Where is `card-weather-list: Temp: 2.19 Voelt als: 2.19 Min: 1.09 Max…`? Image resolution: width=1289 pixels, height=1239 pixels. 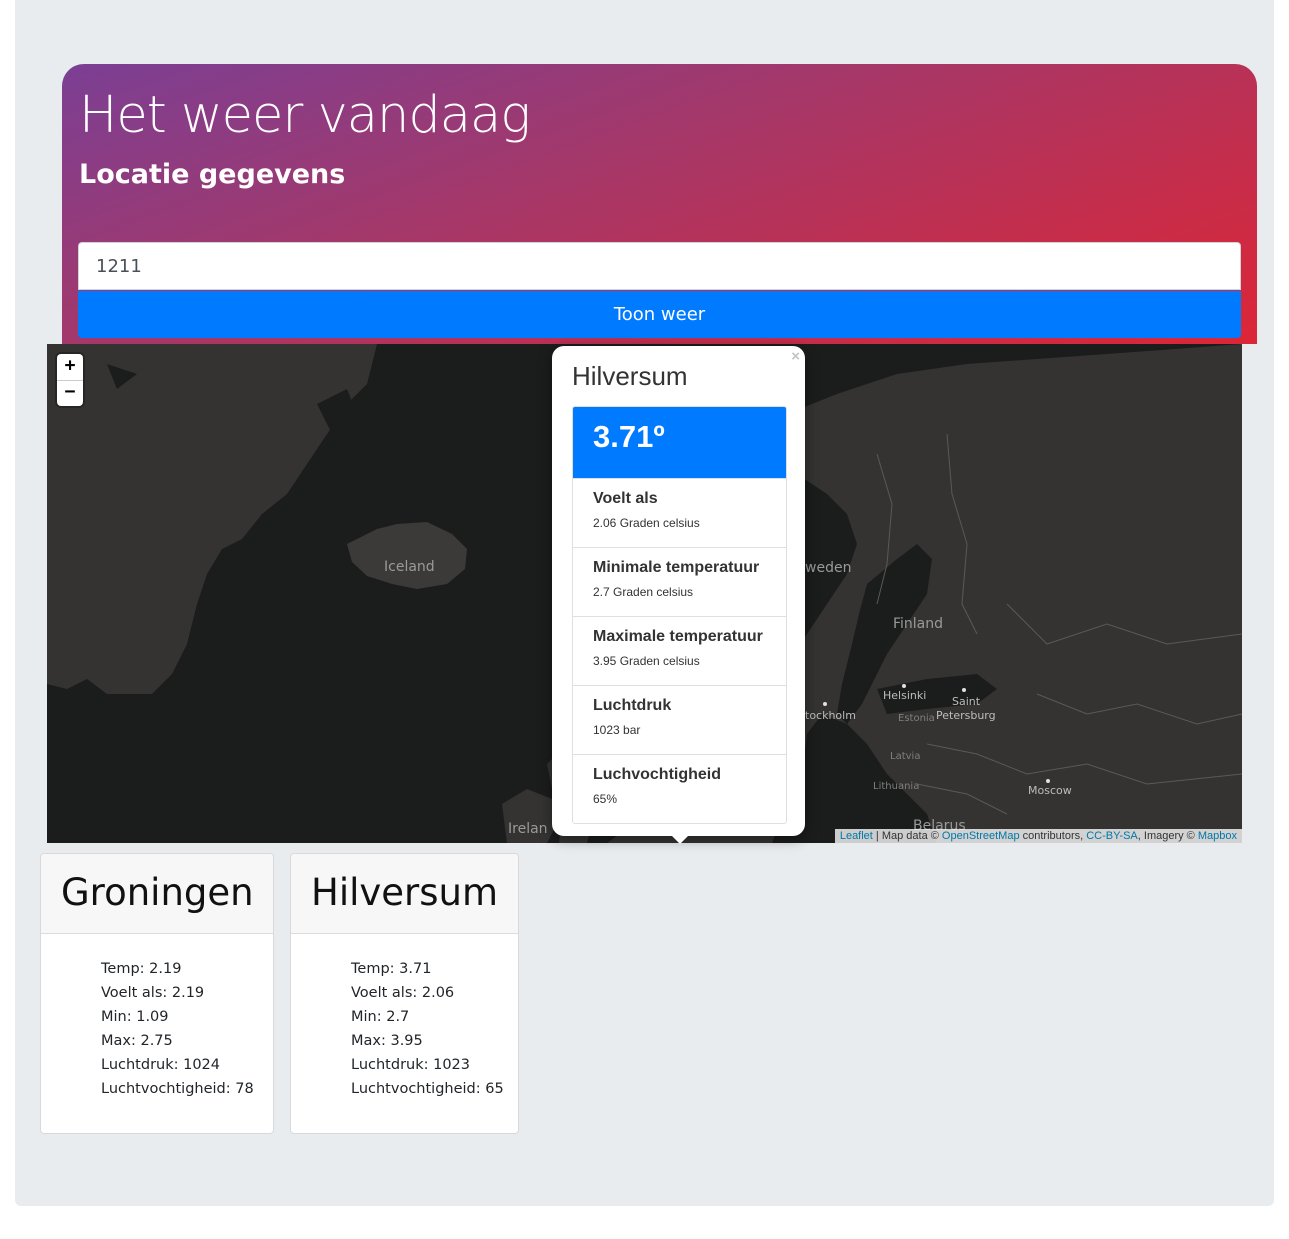
card-weather-list: Temp: 2.19 Voelt als: 2.19 Min: 1.09 Max… is located at coordinates (157, 1017).